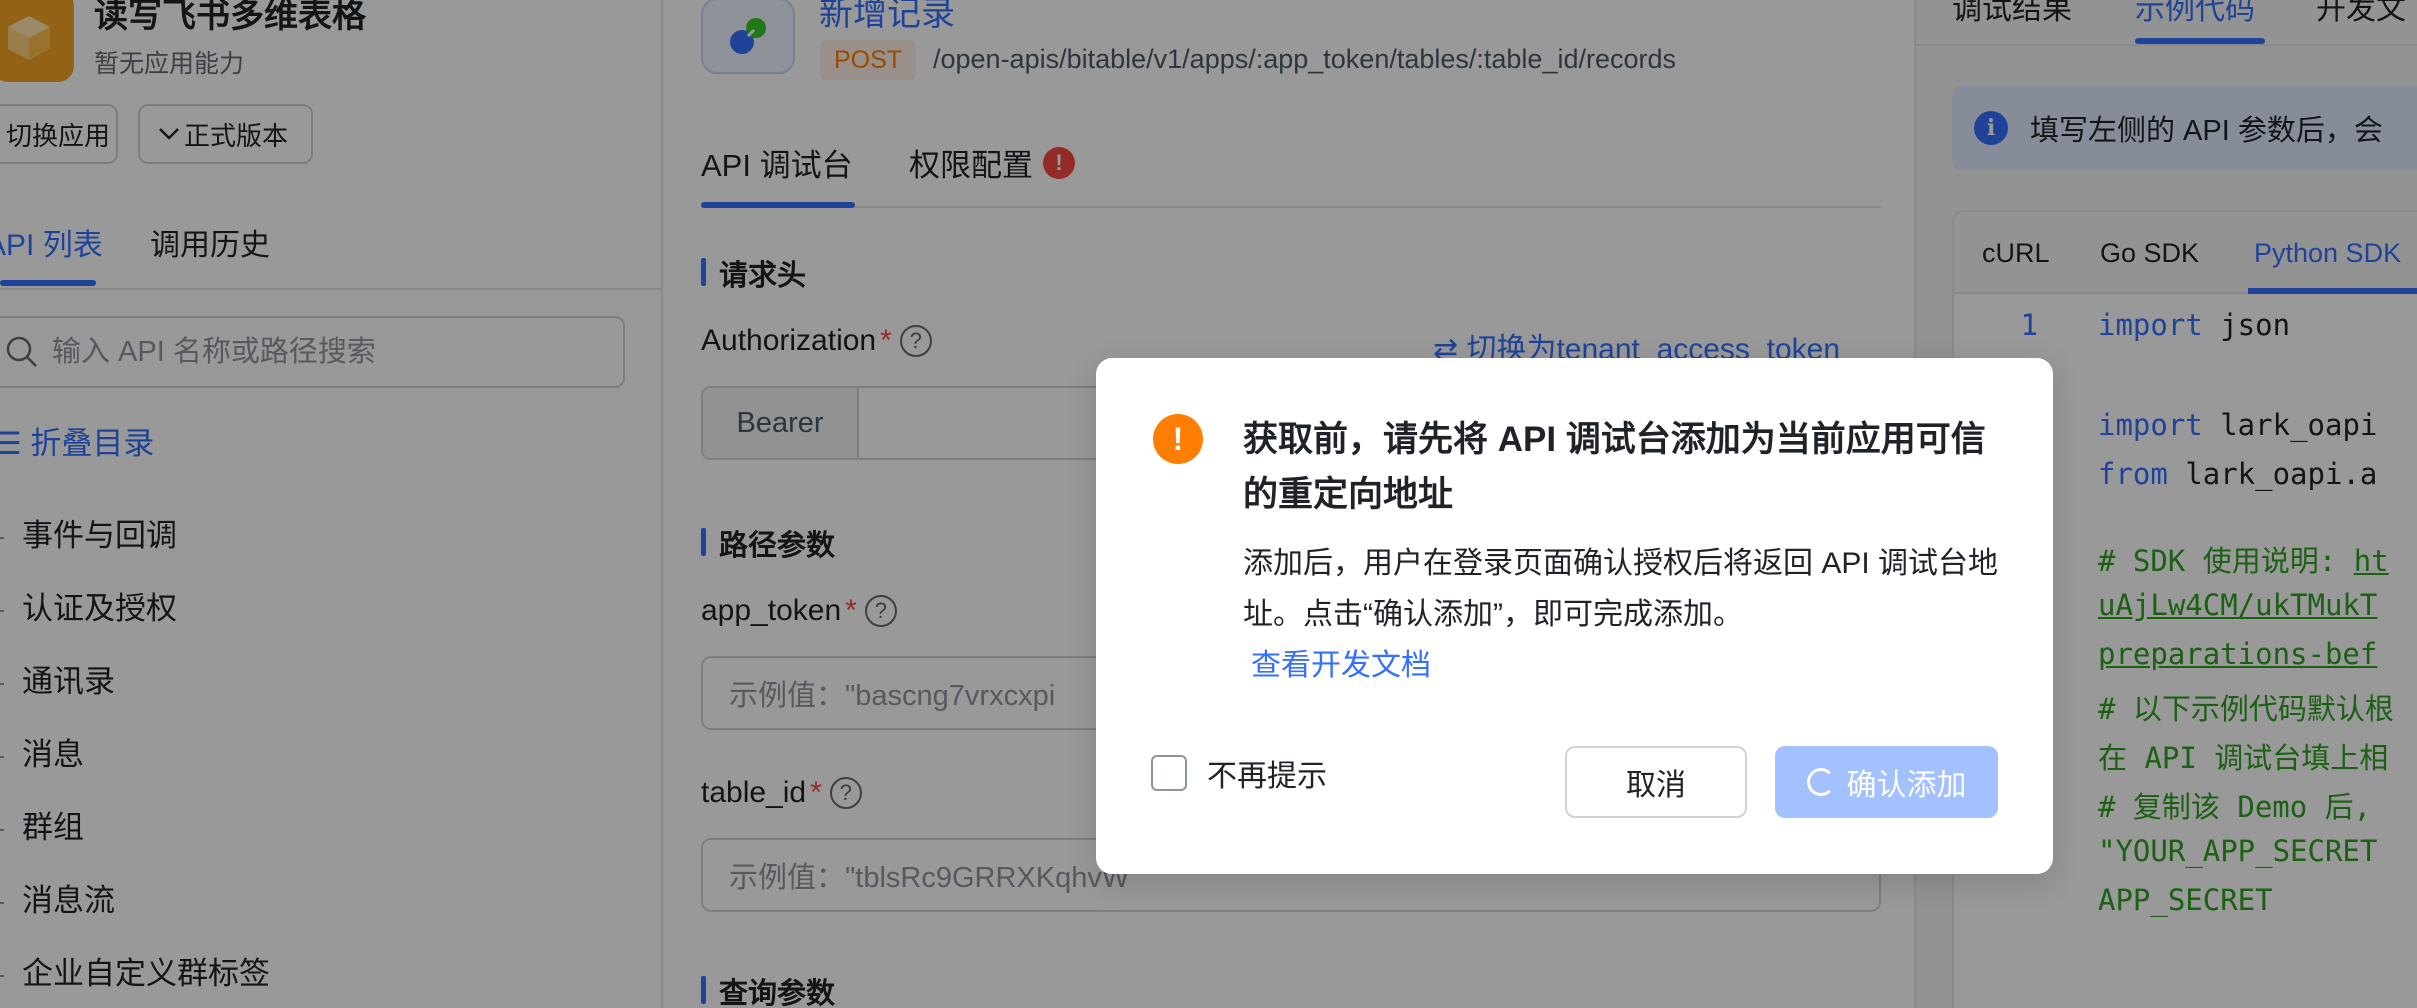  I want to click on warning-icon: !, so click(1178, 439).